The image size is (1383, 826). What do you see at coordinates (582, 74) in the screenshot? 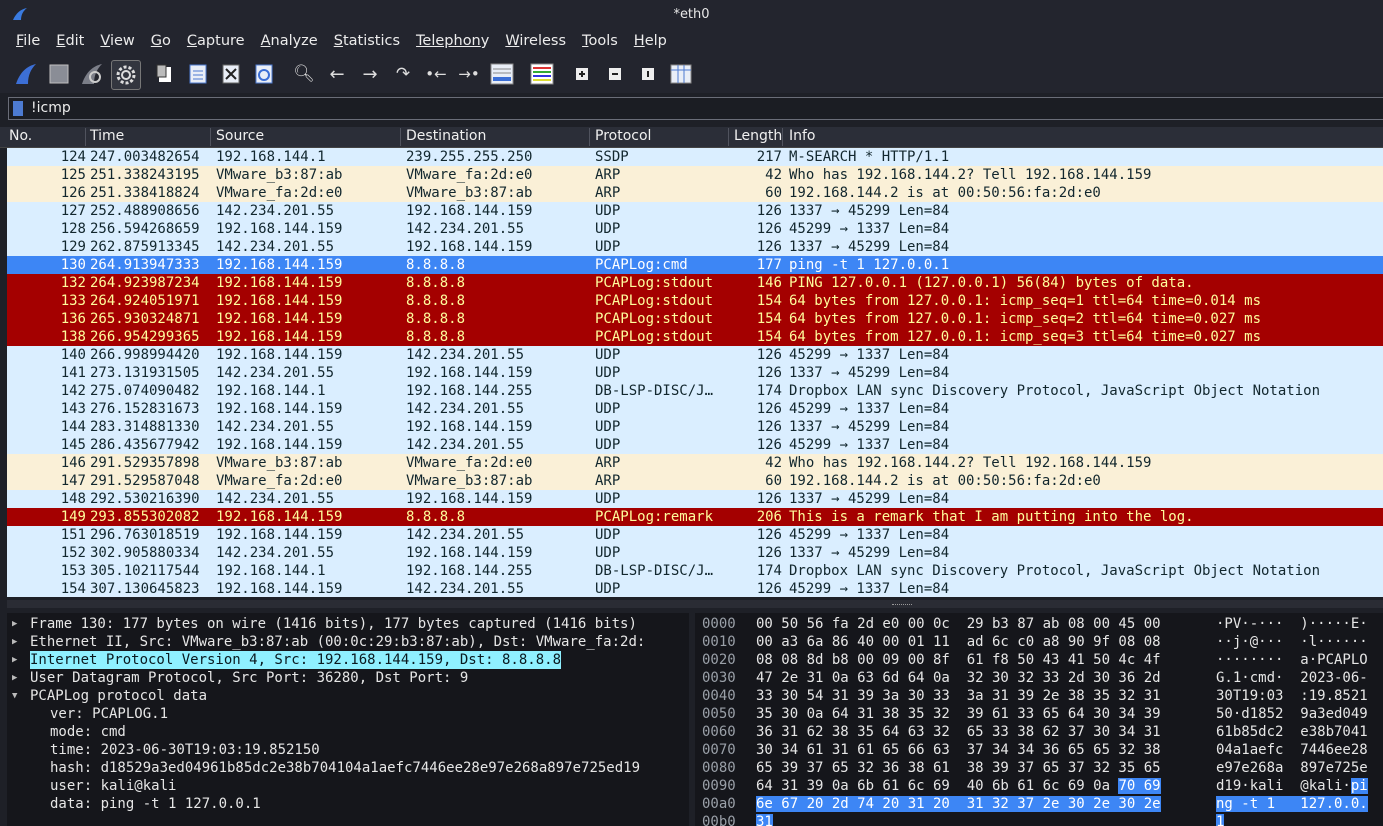
I see `zoom-in-icon` at bounding box center [582, 74].